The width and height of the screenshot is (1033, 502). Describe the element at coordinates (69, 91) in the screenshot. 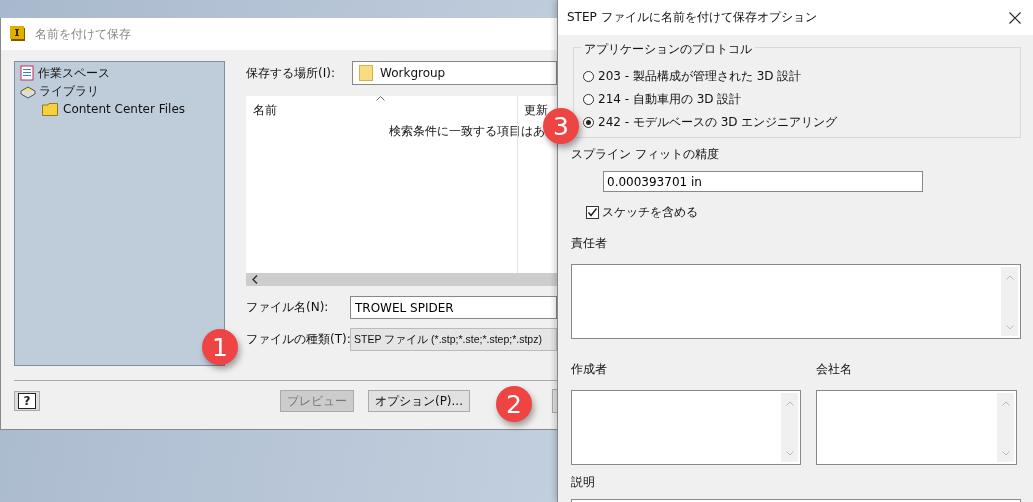

I see `place-label: ライブラリ` at that location.